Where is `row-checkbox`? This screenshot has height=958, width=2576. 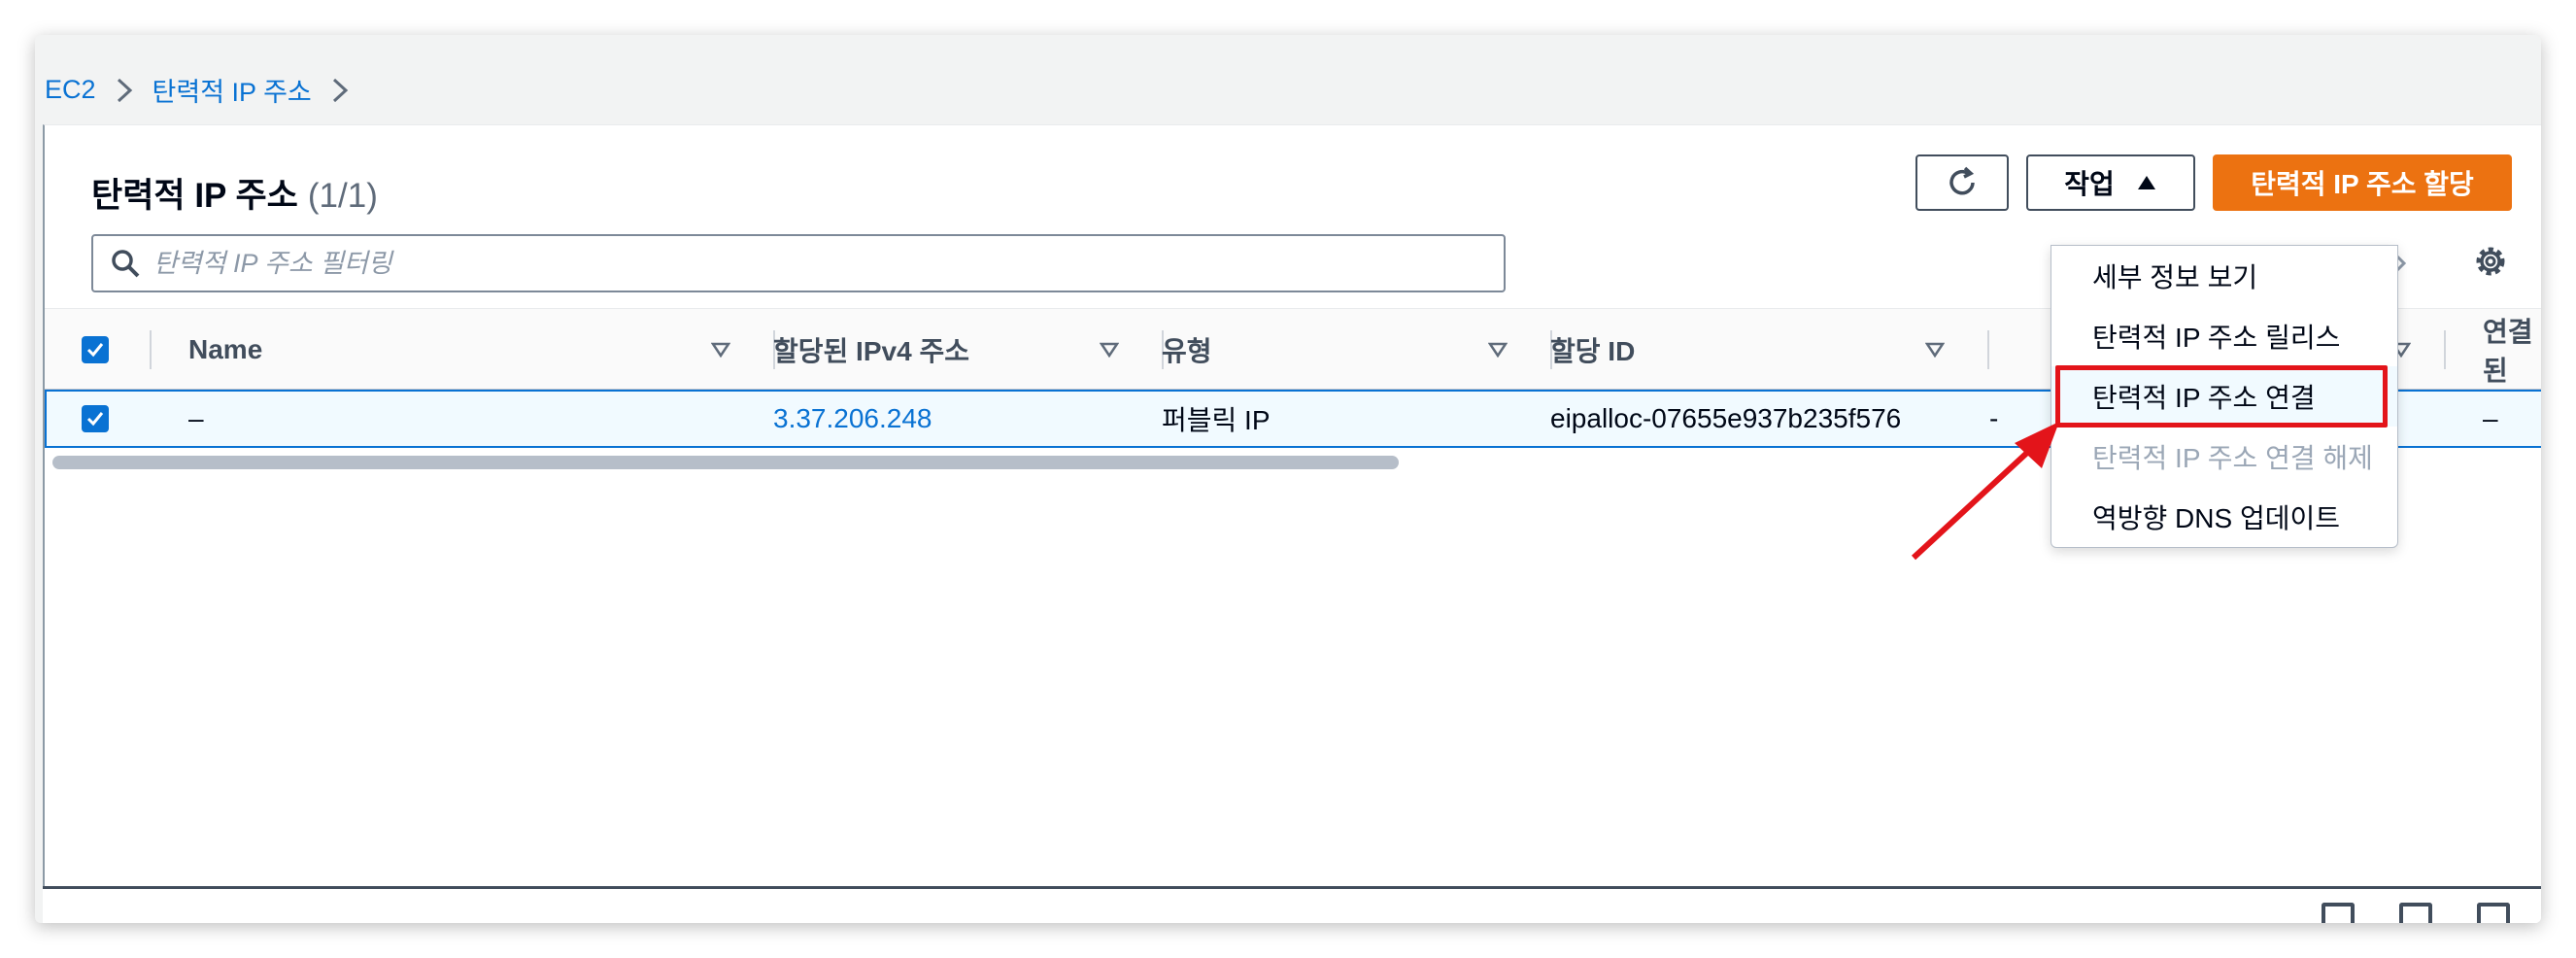 row-checkbox is located at coordinates (95, 419).